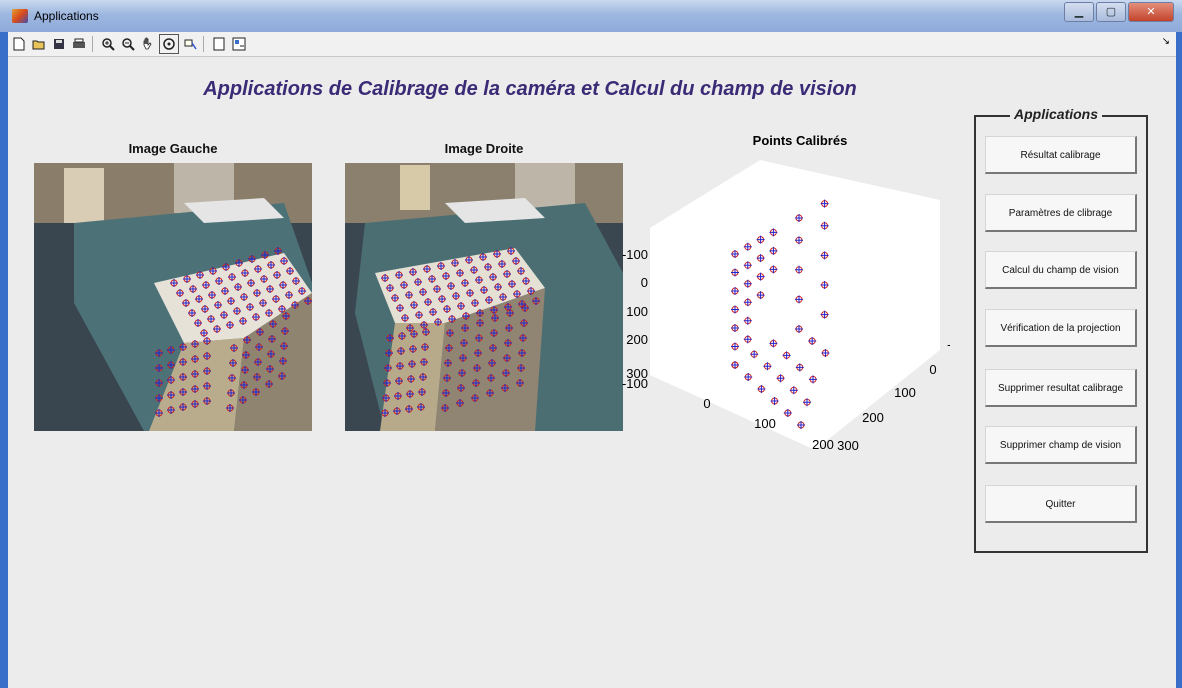  Describe the element at coordinates (59, 44) in the screenshot. I see `save-icon` at that location.